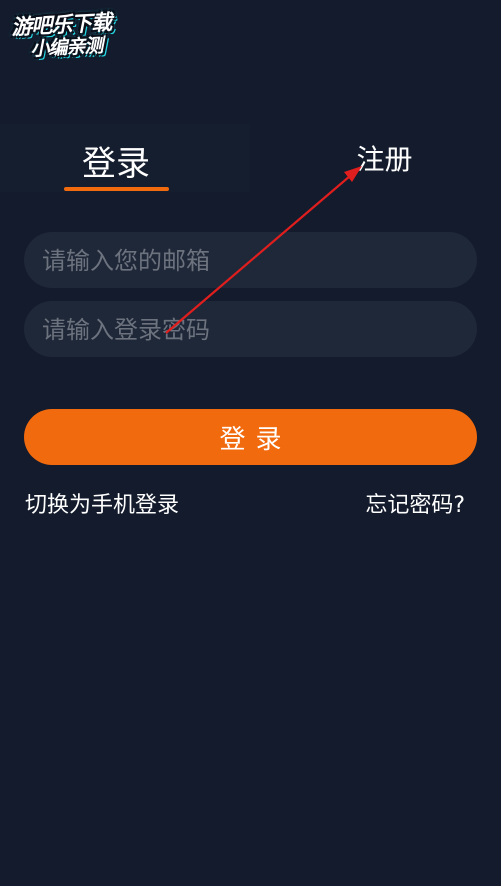 The width and height of the screenshot is (501, 886). I want to click on forgot-password-link: 忘记密码?, so click(415, 503).